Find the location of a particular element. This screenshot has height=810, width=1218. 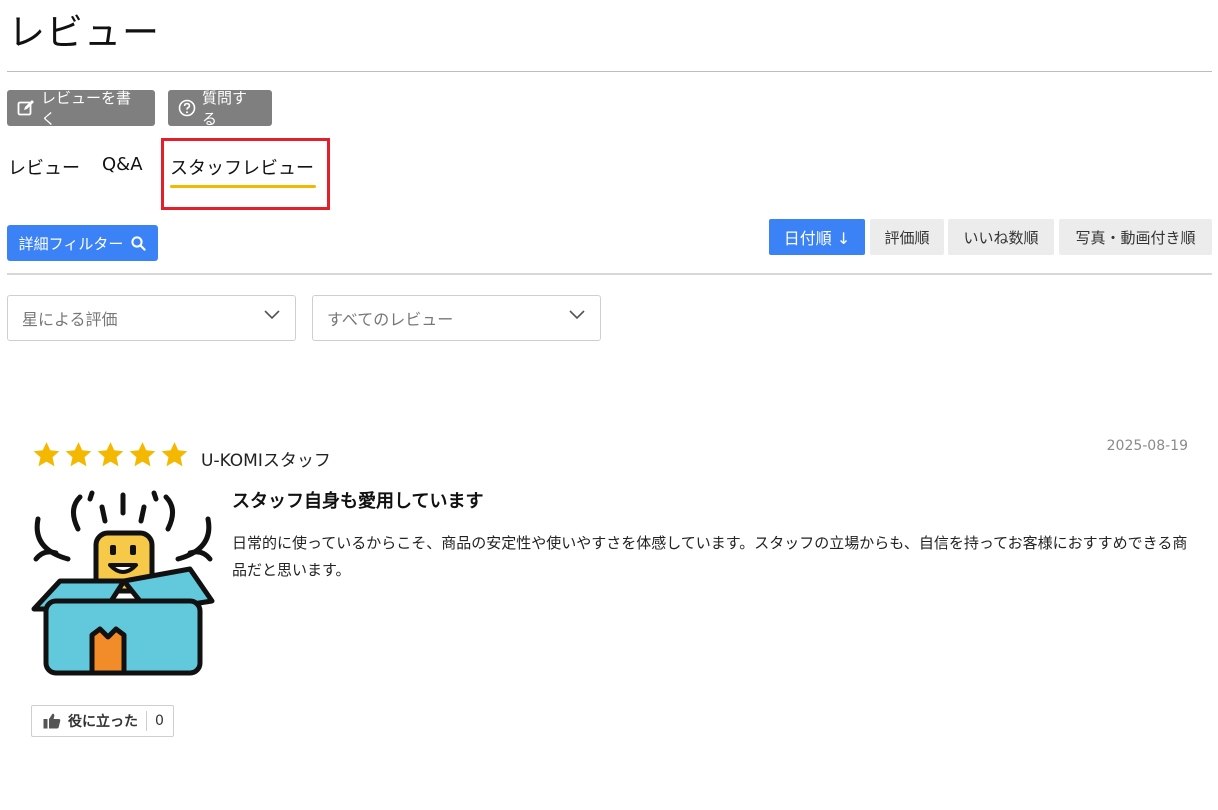

detail-filter-label: 詳細フィルター is located at coordinates (71, 243).